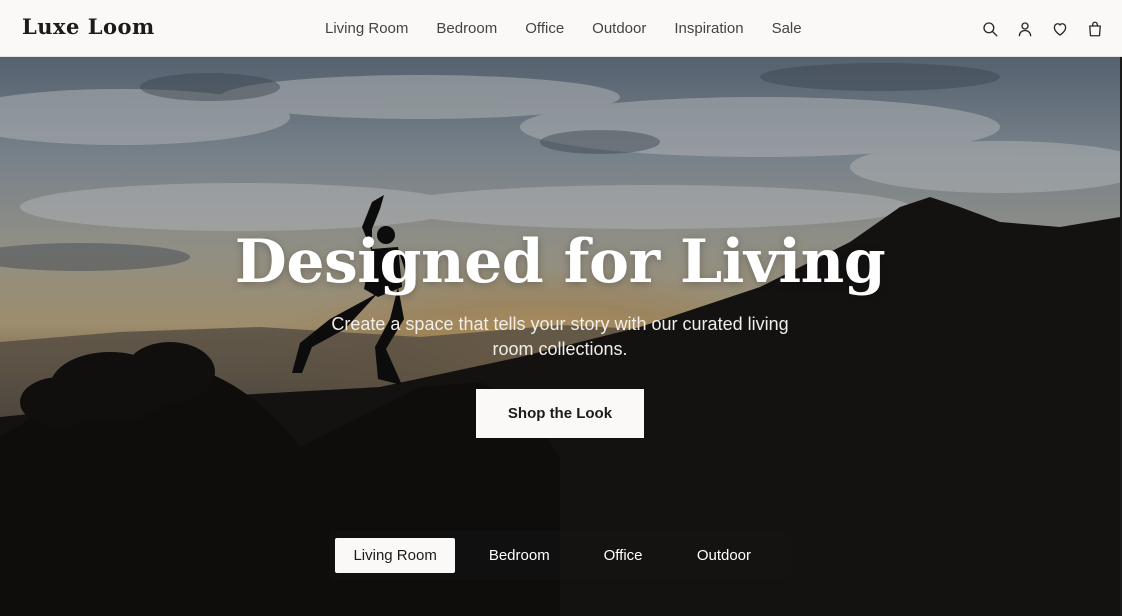 The width and height of the screenshot is (1122, 616). Describe the element at coordinates (619, 28) in the screenshot. I see `nav-outdoor: Outdoor` at that location.